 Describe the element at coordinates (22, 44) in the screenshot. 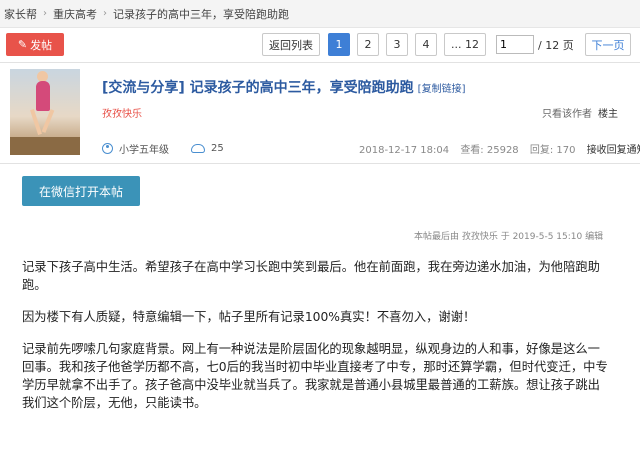

I see `pen-icon: ✎` at that location.